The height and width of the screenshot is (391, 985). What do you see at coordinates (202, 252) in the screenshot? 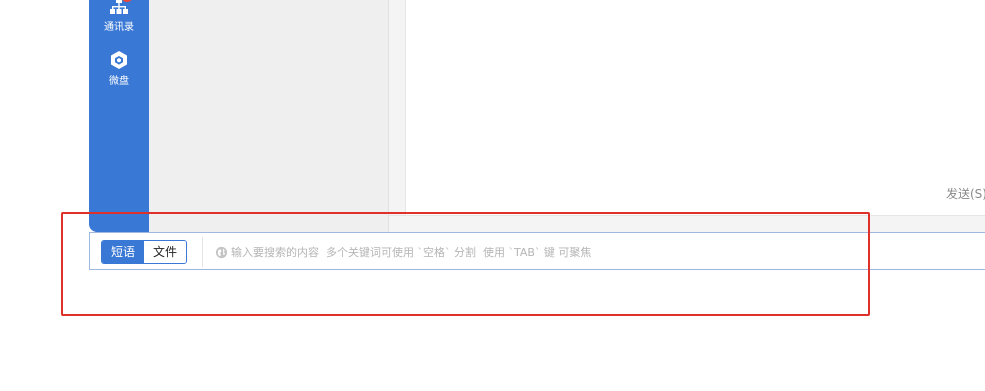
I see `bar-separator` at bounding box center [202, 252].